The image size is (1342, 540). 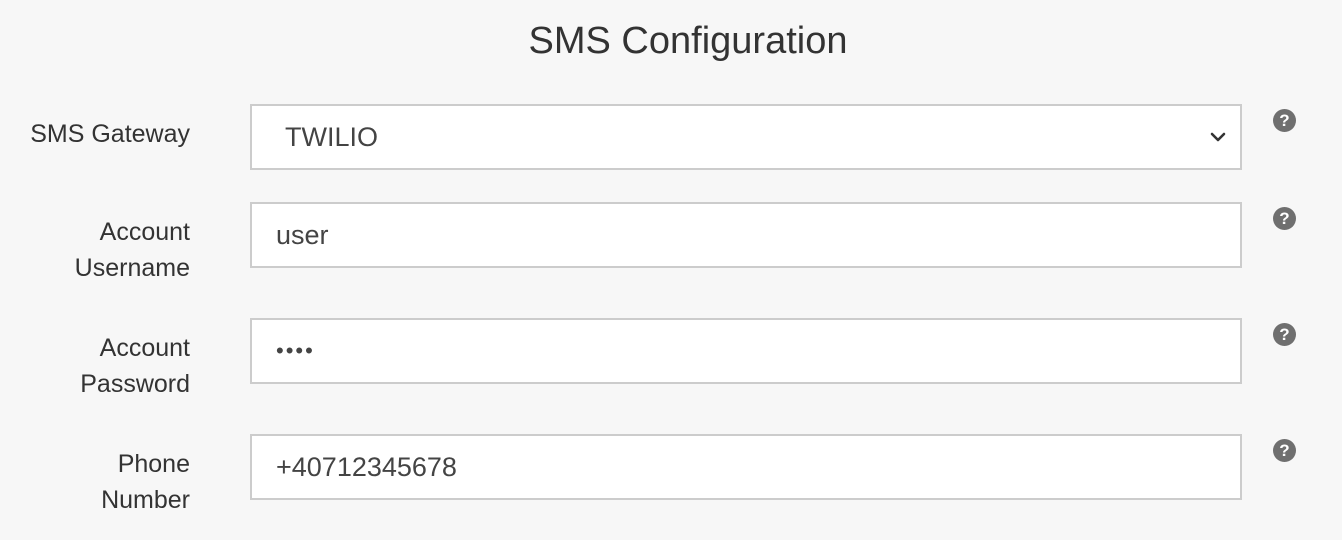 I want to click on phone-number-label-line1: Phone, so click(x=153, y=464).